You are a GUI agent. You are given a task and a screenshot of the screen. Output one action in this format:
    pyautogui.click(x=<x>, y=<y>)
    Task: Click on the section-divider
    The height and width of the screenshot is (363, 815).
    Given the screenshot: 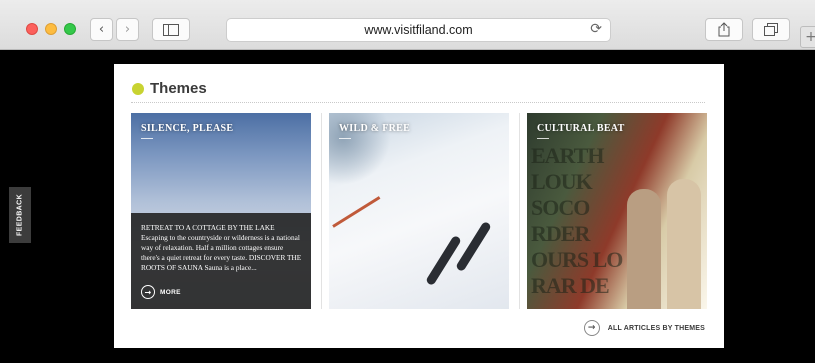 What is the action you would take?
    pyautogui.click(x=418, y=102)
    